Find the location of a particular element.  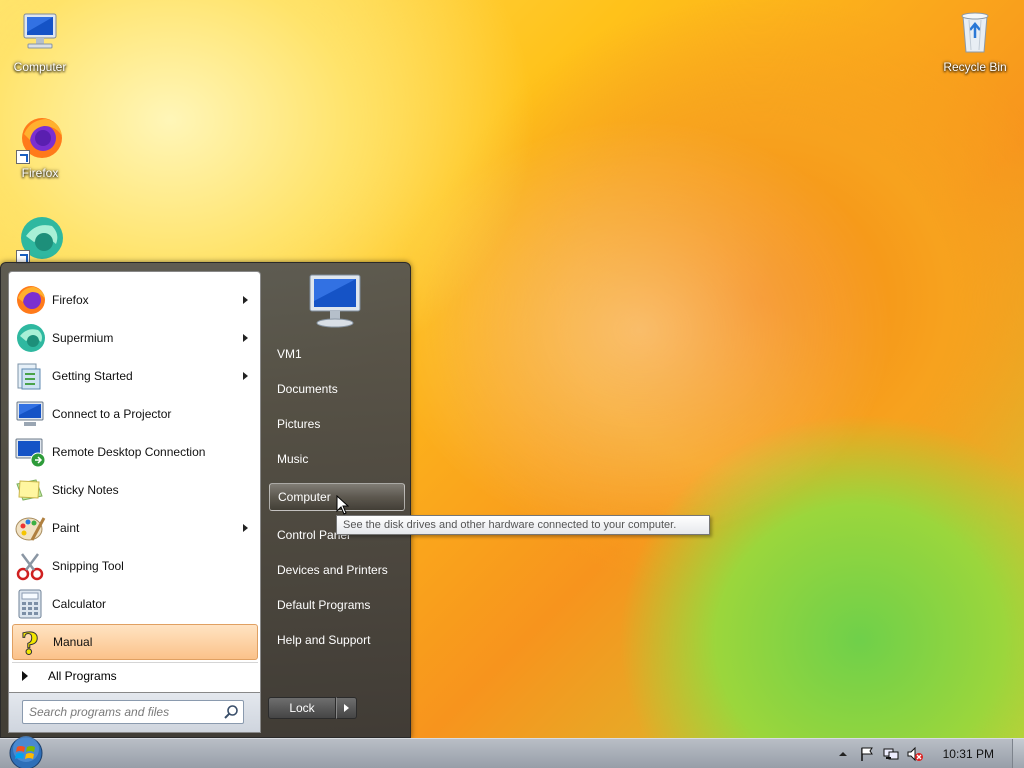

right-item-label: Computer is located at coordinates (304, 497).